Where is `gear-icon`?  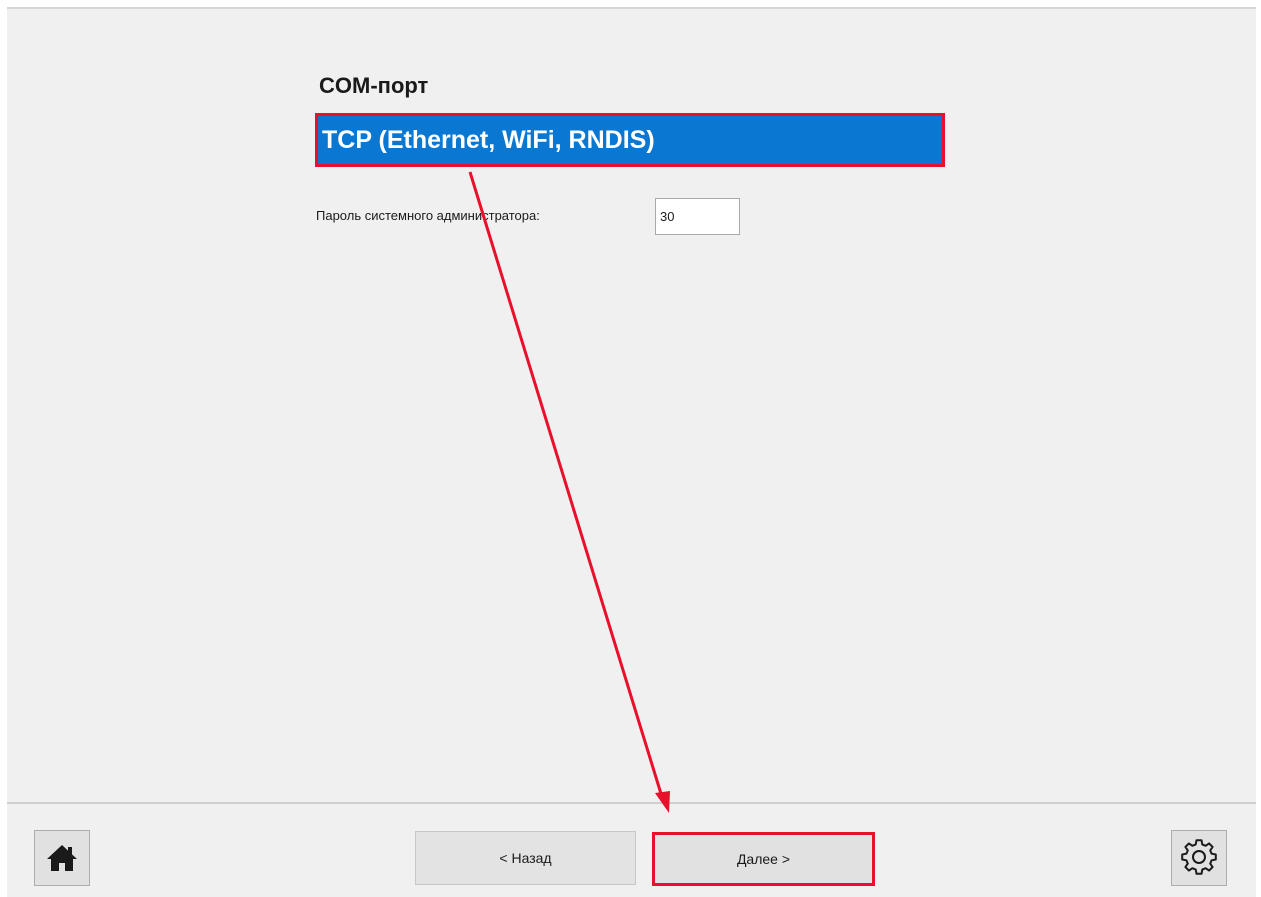
gear-icon is located at coordinates (1199, 857).